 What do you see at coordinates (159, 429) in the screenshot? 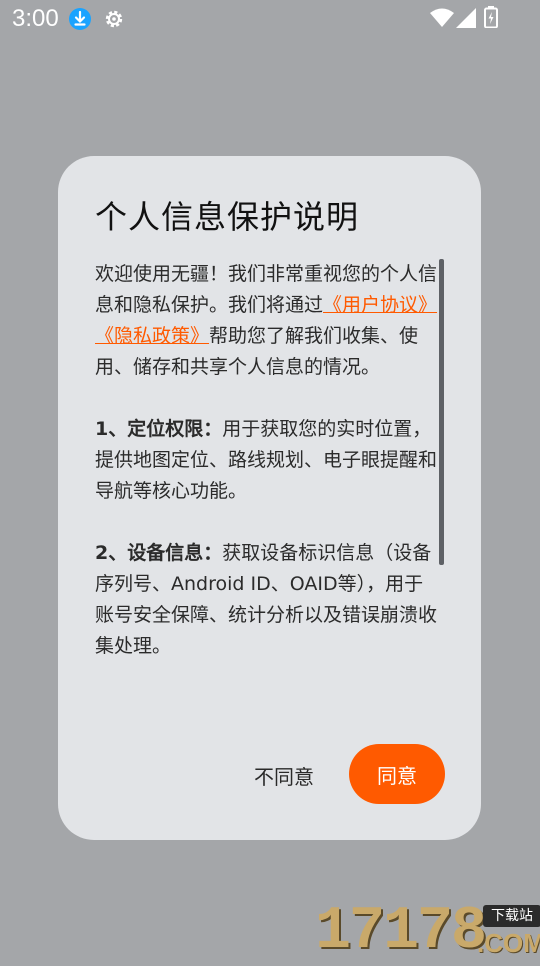
I see `location-permission-heading: 1、定位权限：` at bounding box center [159, 429].